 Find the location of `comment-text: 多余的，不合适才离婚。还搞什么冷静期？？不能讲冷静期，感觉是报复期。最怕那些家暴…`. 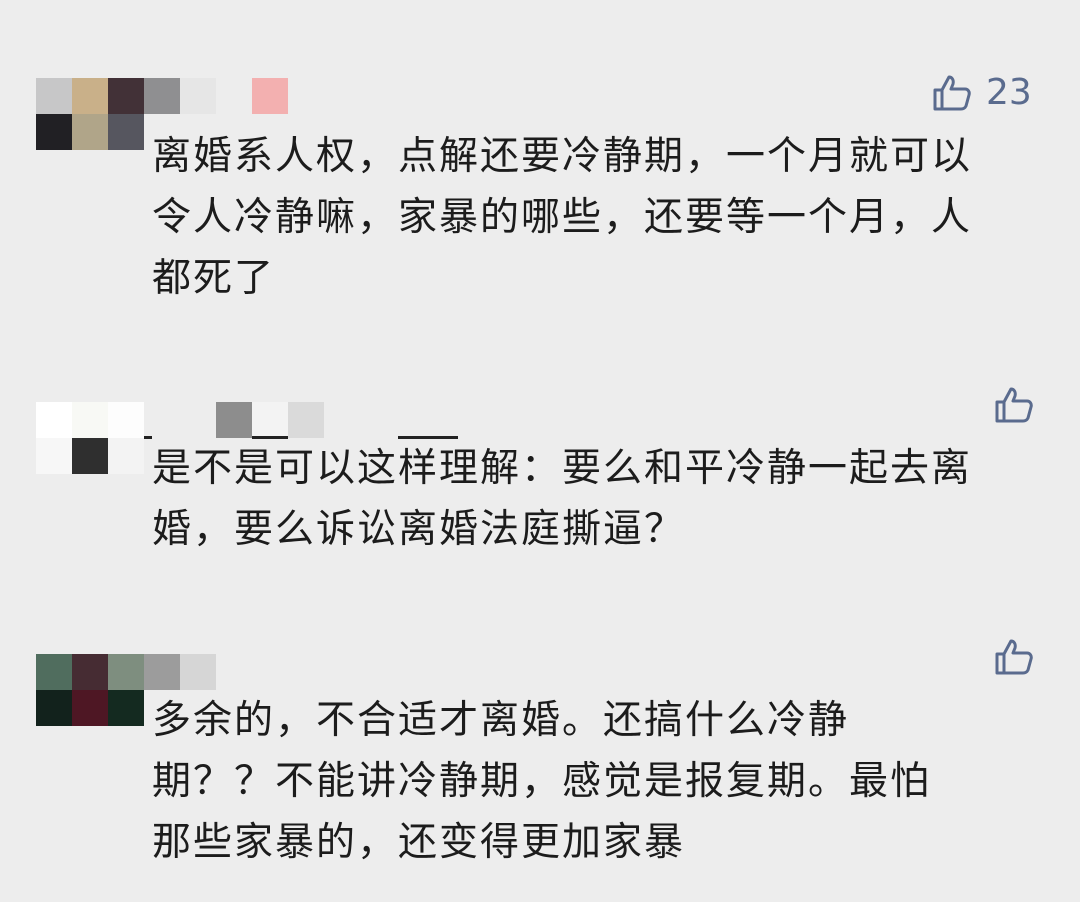

comment-text: 多余的，不合适才离婚。还搞什么冷静期？？不能讲冷静期，感觉是报复期。最怕那些家暴… is located at coordinates (542, 781).